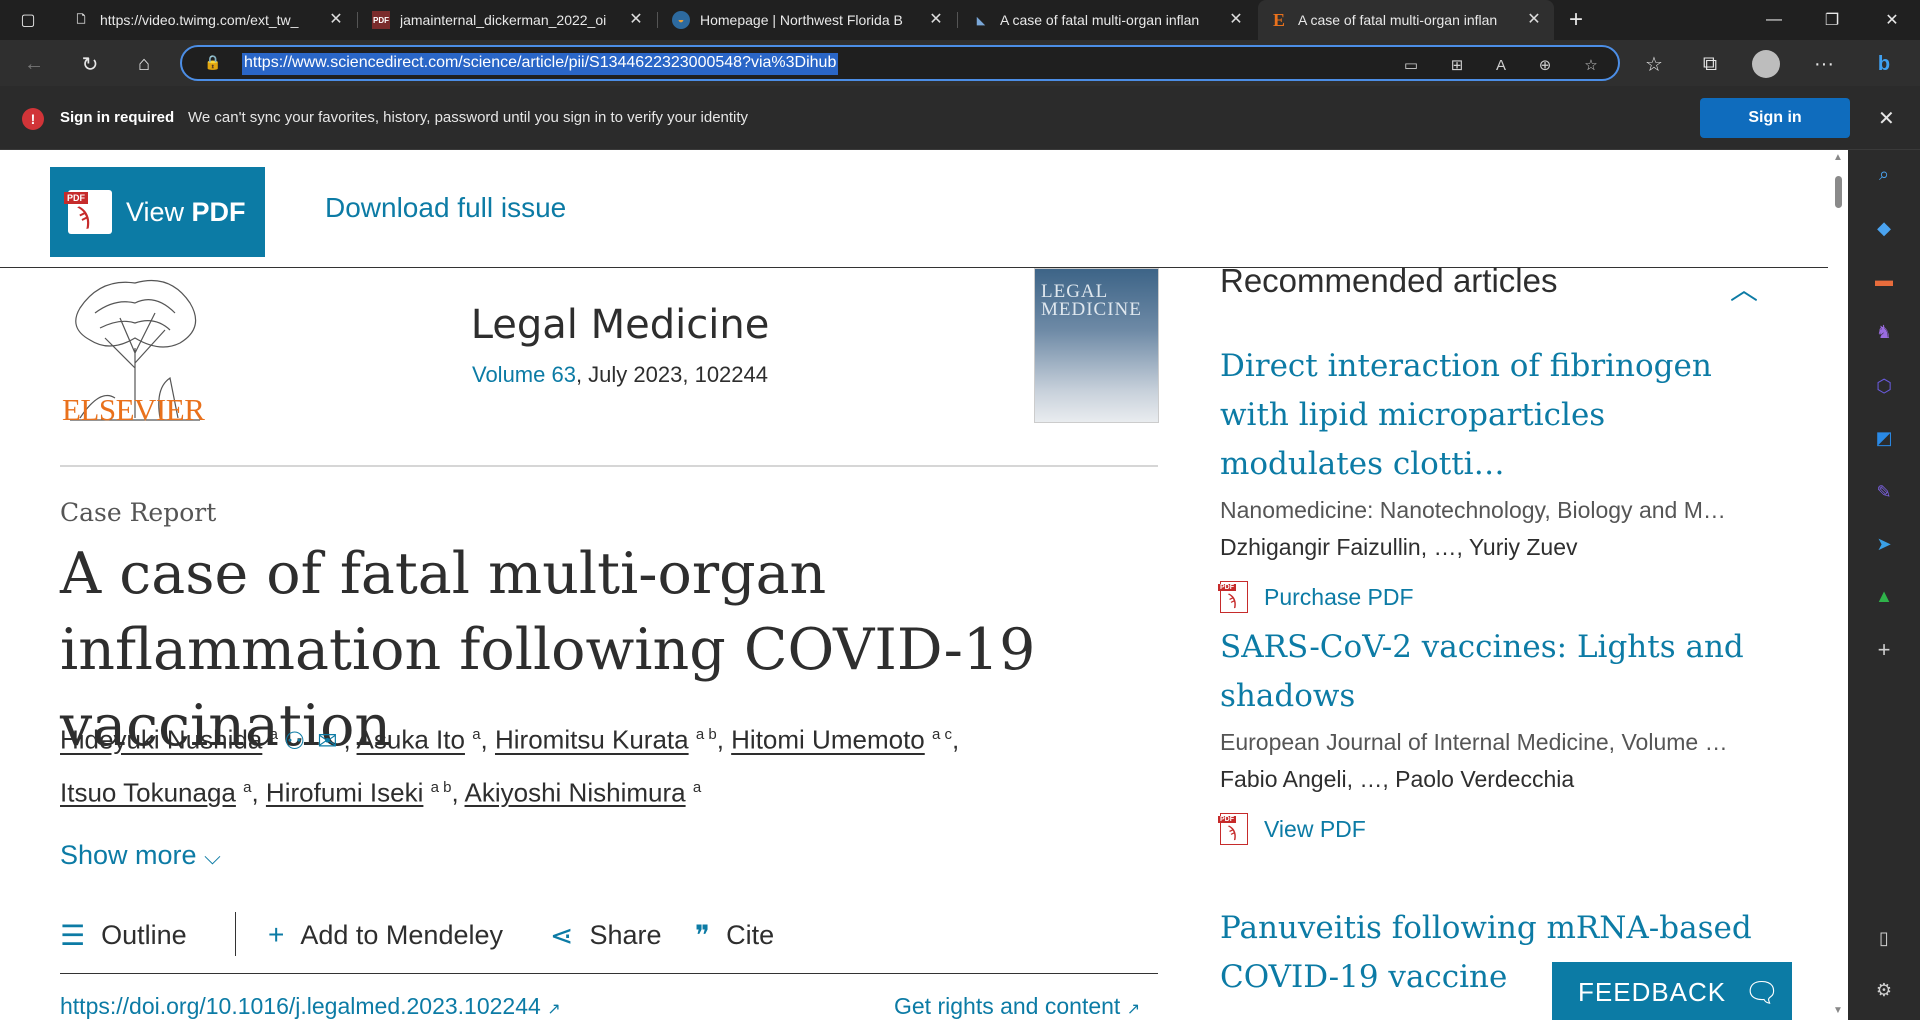 Image resolution: width=1920 pixels, height=1020 pixels. I want to click on chevron-up-icon: ︿, so click(1744, 288).